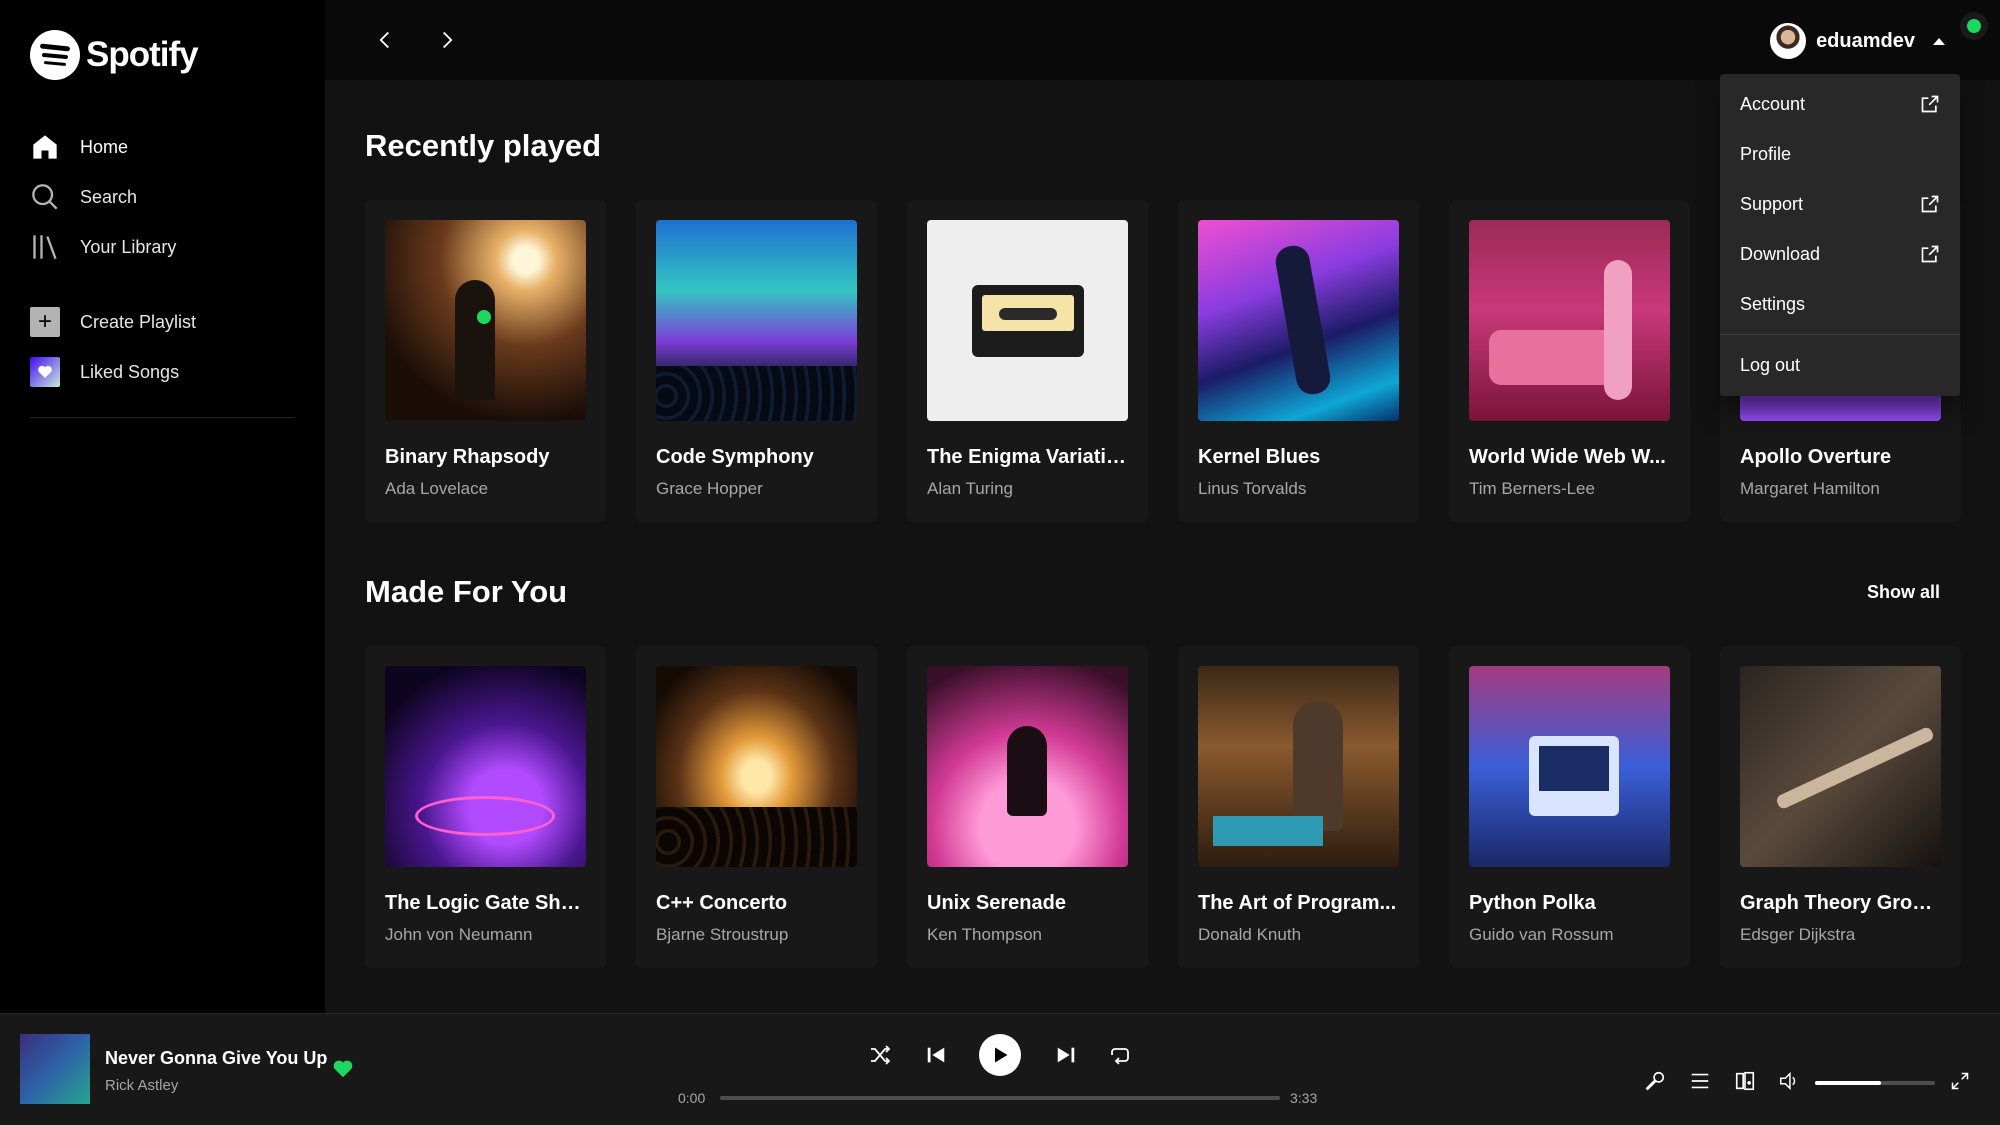  Describe the element at coordinates (128, 246) in the screenshot. I see `sidebar-item-label: Your Library` at that location.